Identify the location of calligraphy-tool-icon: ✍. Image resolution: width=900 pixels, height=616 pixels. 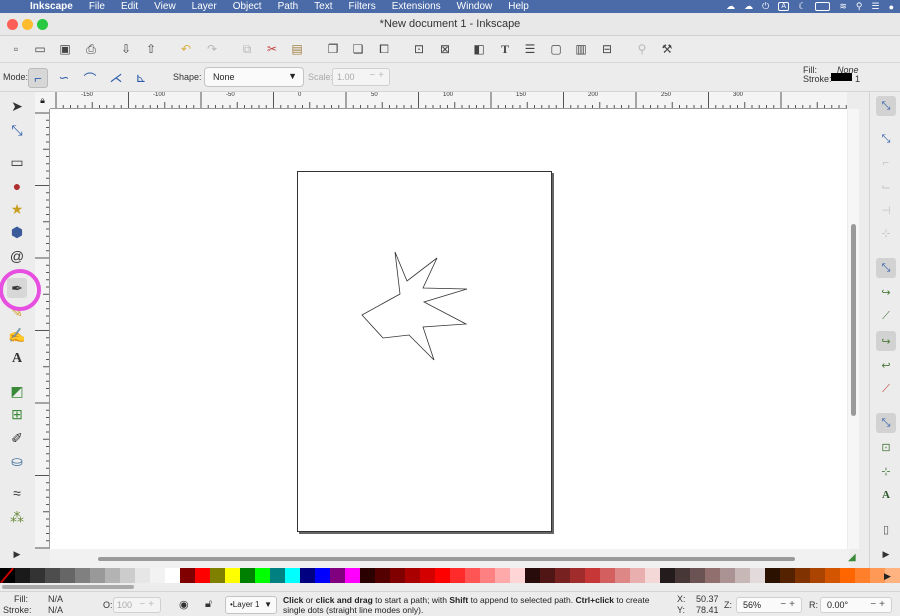
(17, 335).